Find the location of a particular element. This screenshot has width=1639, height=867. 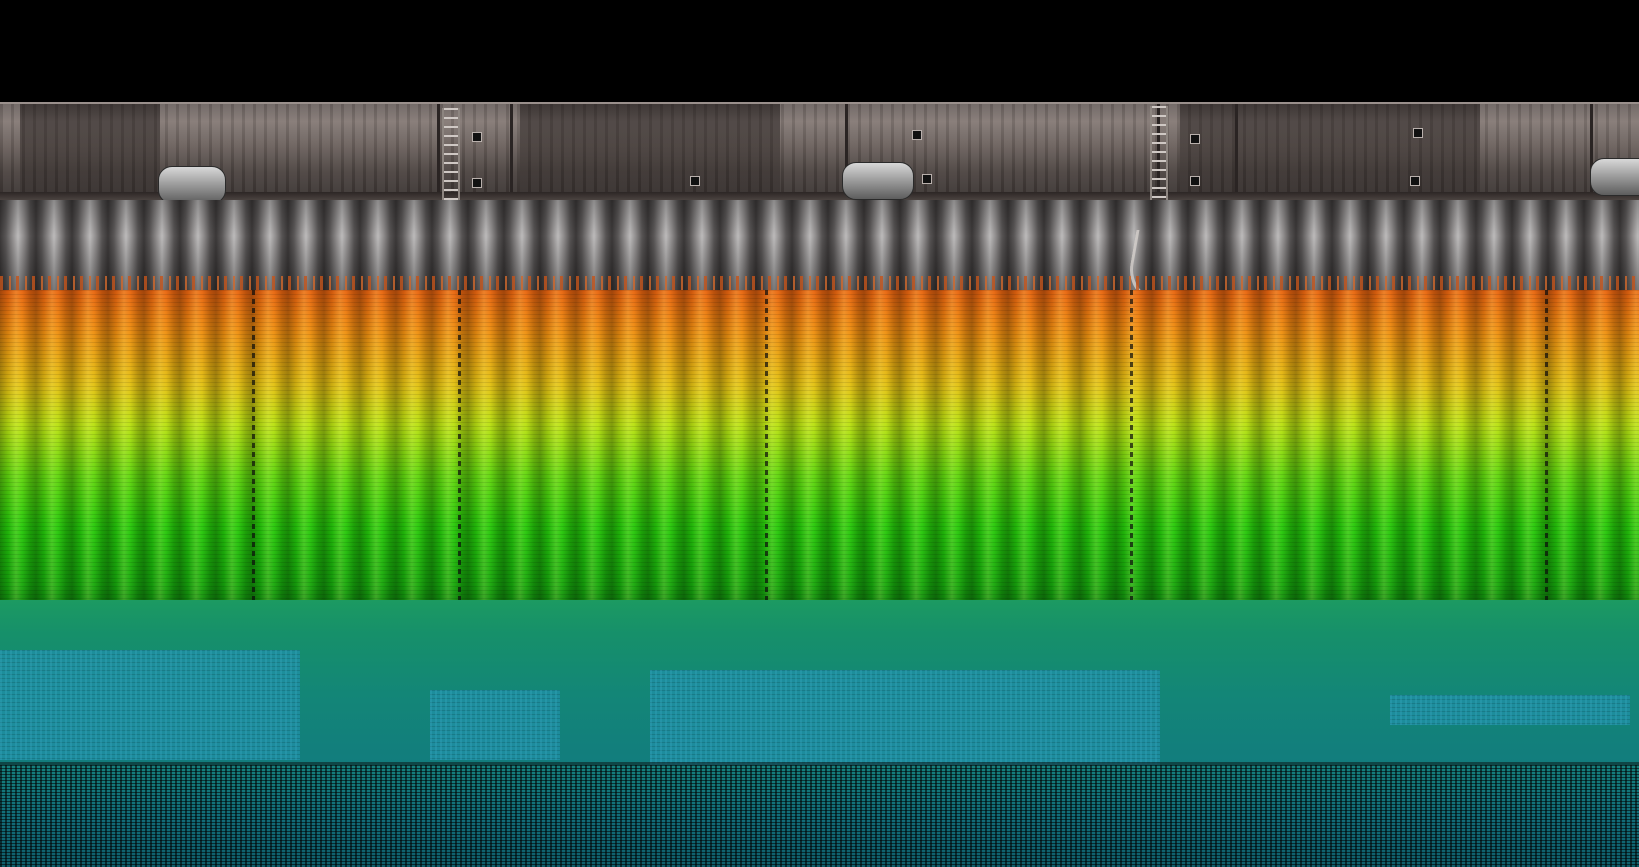

seabed-far is located at coordinates (819, 816).